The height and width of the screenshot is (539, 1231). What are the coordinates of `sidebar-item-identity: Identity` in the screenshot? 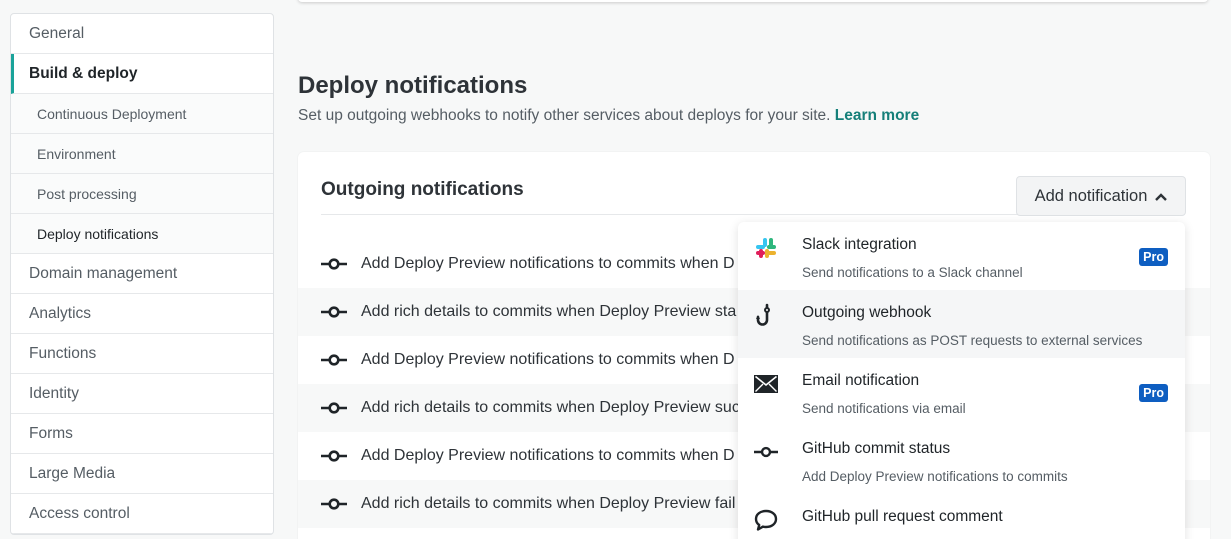 It's located at (142, 394).